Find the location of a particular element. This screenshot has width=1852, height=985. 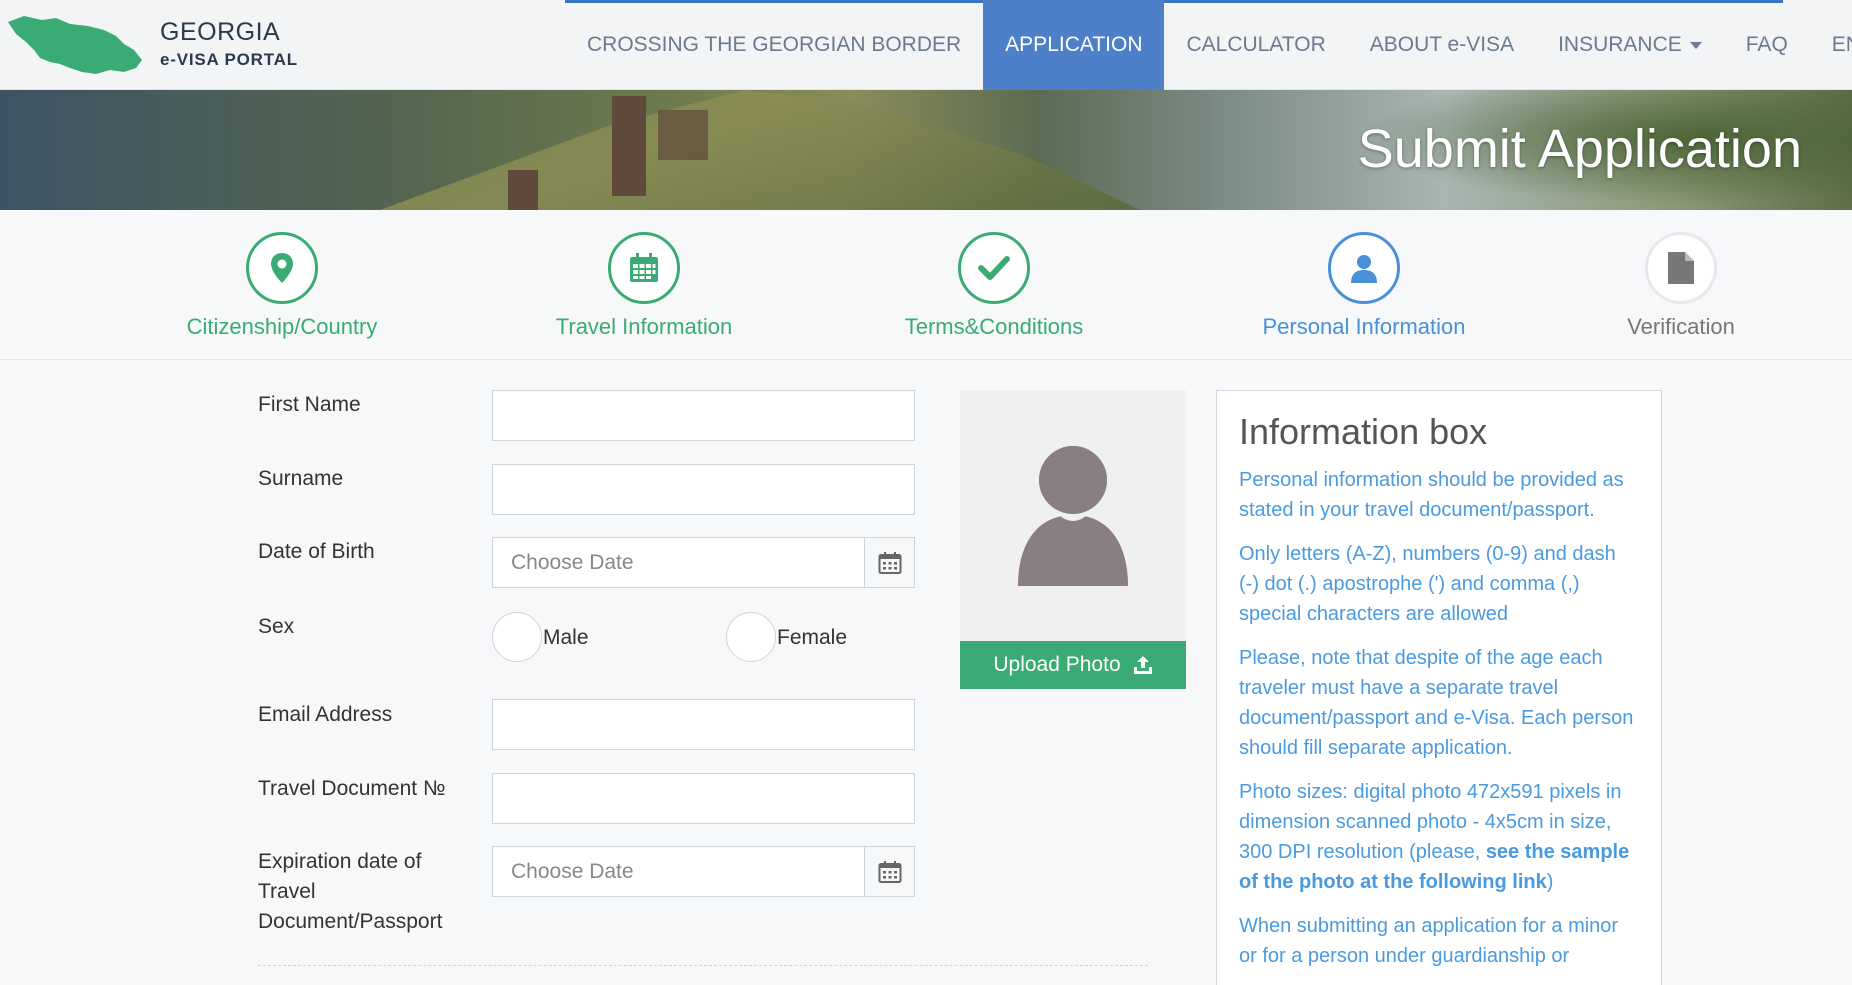

step-personal-information: Personal Information is located at coordinates (1364, 286).